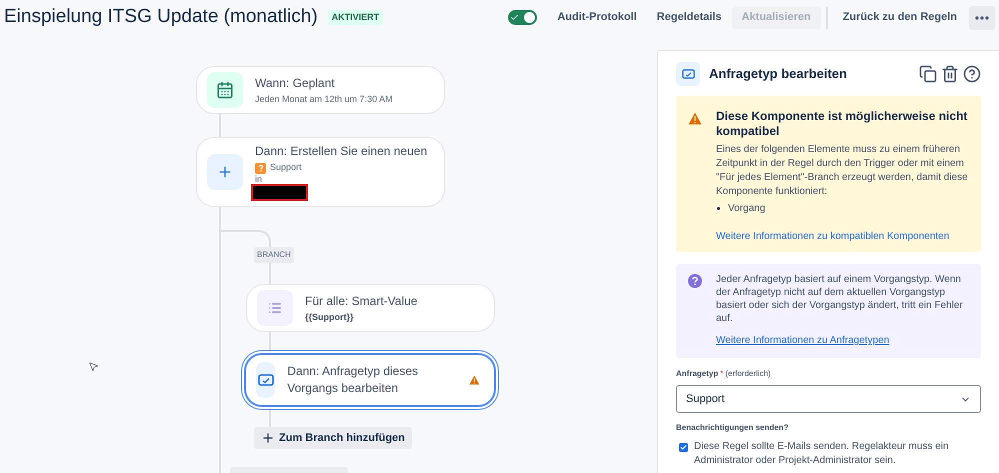 The image size is (999, 473). I want to click on info-text: Jeder Anfragetyp basiert auf einem Vorgangstyp. Wenn der Anfragetyp nicht auf dem aktuellen Vorgangstyp basiert oder sich der Vorgangstyp ändert, tritt ein Fehler auf., so click(840, 299).